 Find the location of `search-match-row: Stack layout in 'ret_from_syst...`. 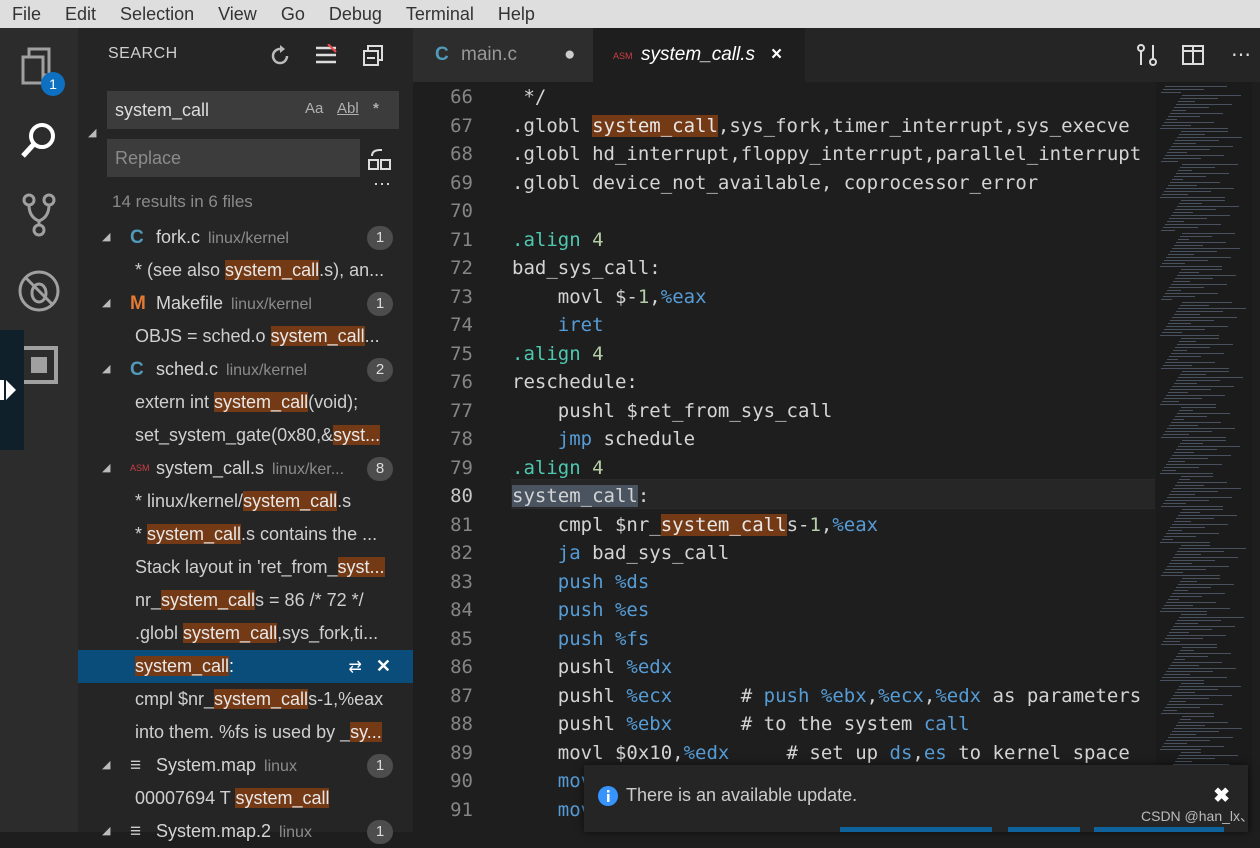

search-match-row: Stack layout in 'ret_from_syst... is located at coordinates (245, 567).